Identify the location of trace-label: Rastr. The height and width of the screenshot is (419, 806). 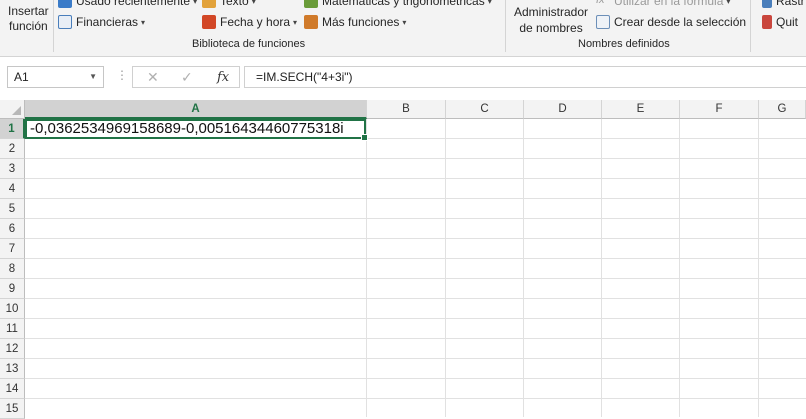
(790, 4).